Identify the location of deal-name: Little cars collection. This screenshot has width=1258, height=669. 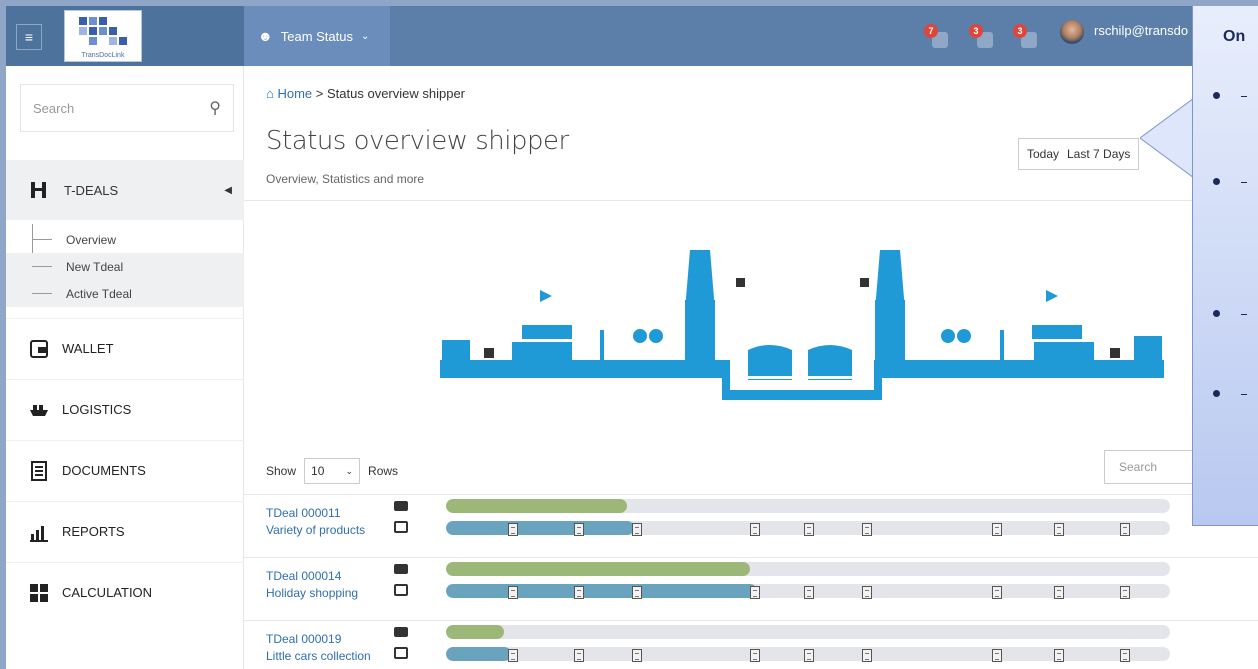
(318, 656).